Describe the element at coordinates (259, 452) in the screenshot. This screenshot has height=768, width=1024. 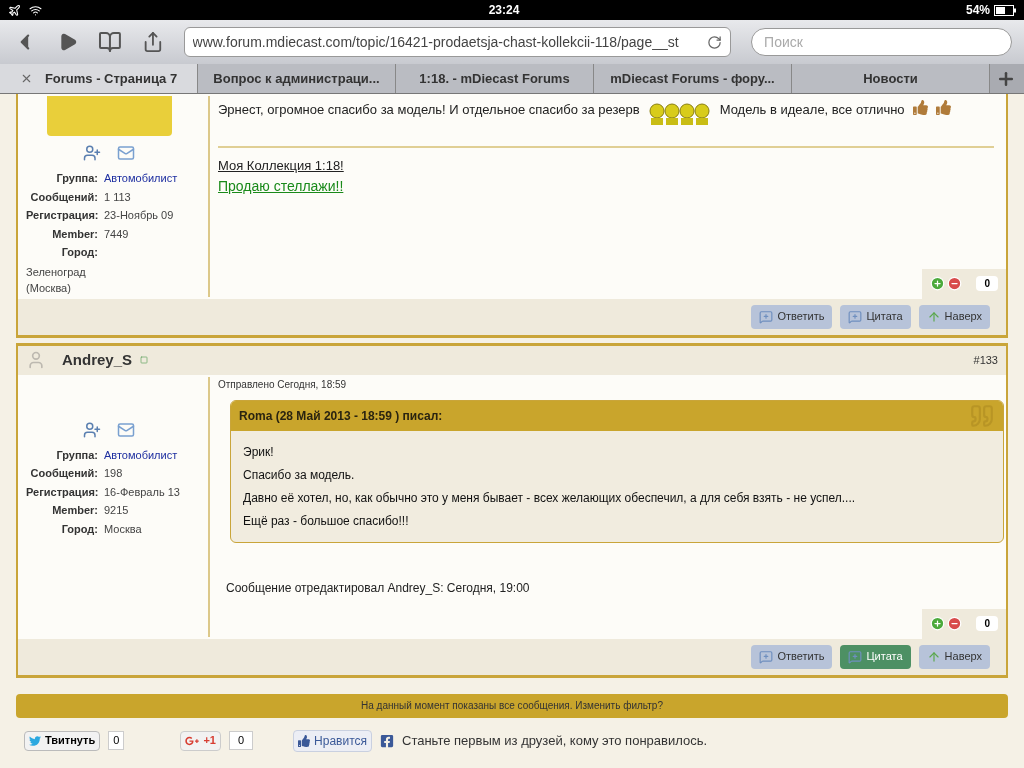
I see `quote-line: Эрик!` at that location.